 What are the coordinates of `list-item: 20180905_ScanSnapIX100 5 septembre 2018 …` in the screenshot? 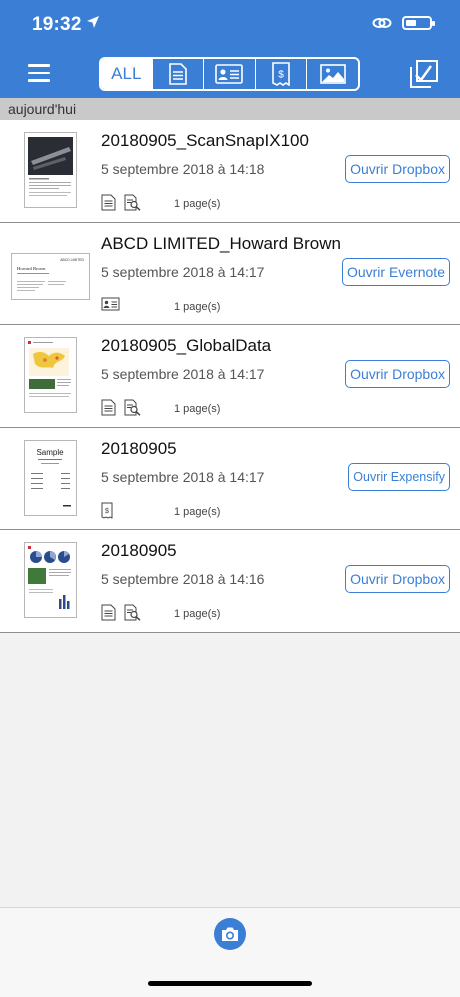 It's located at (230, 171).